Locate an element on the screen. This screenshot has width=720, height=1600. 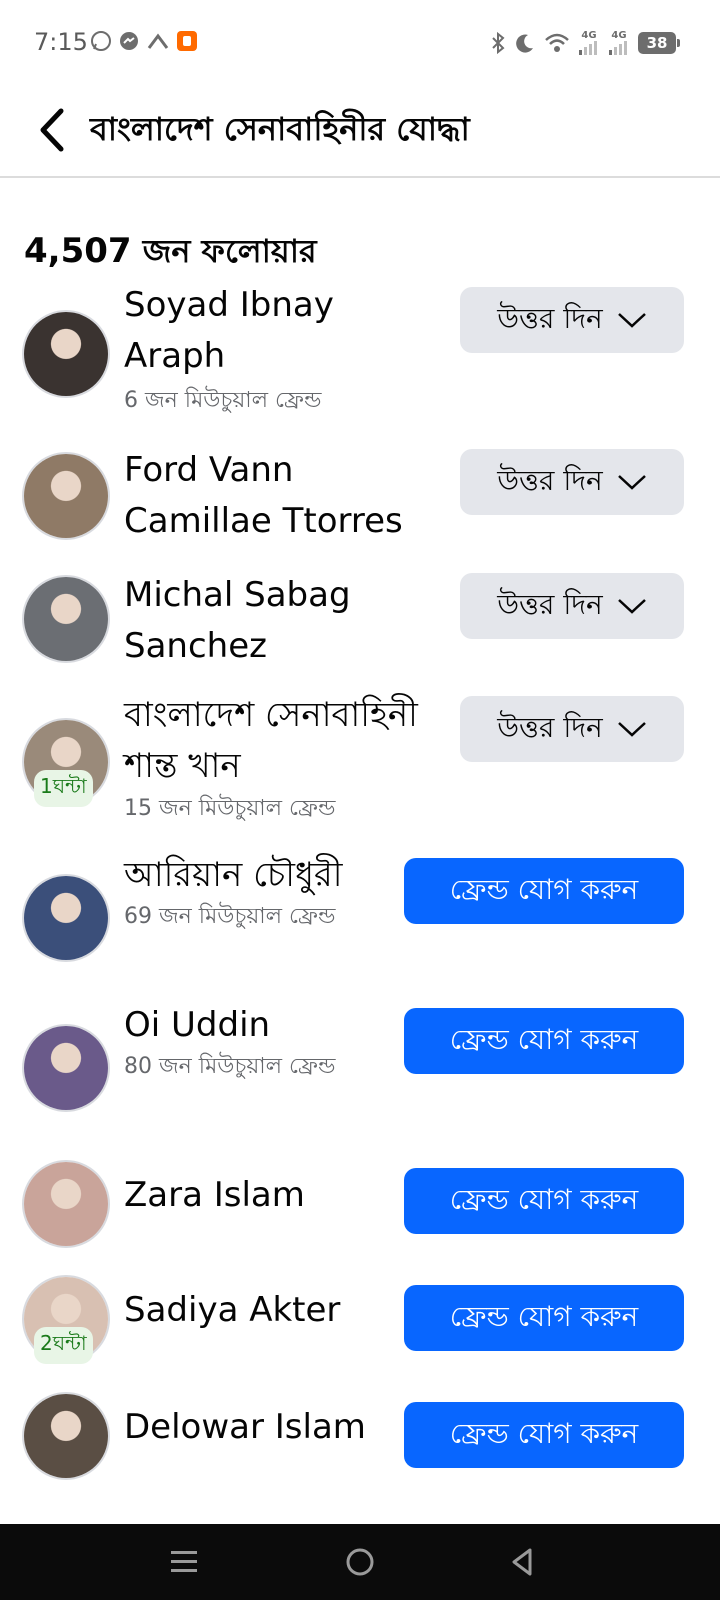
followers-label: জন ফলোয়ার is located at coordinates (224, 251).